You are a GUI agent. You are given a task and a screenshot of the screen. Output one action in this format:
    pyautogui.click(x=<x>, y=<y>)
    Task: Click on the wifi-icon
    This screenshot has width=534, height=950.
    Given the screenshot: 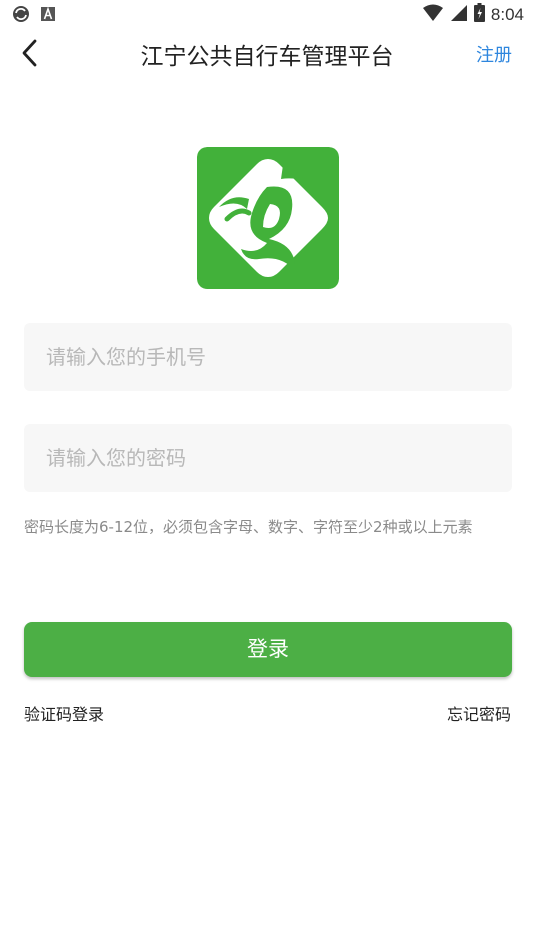 What is the action you would take?
    pyautogui.click(x=433, y=15)
    